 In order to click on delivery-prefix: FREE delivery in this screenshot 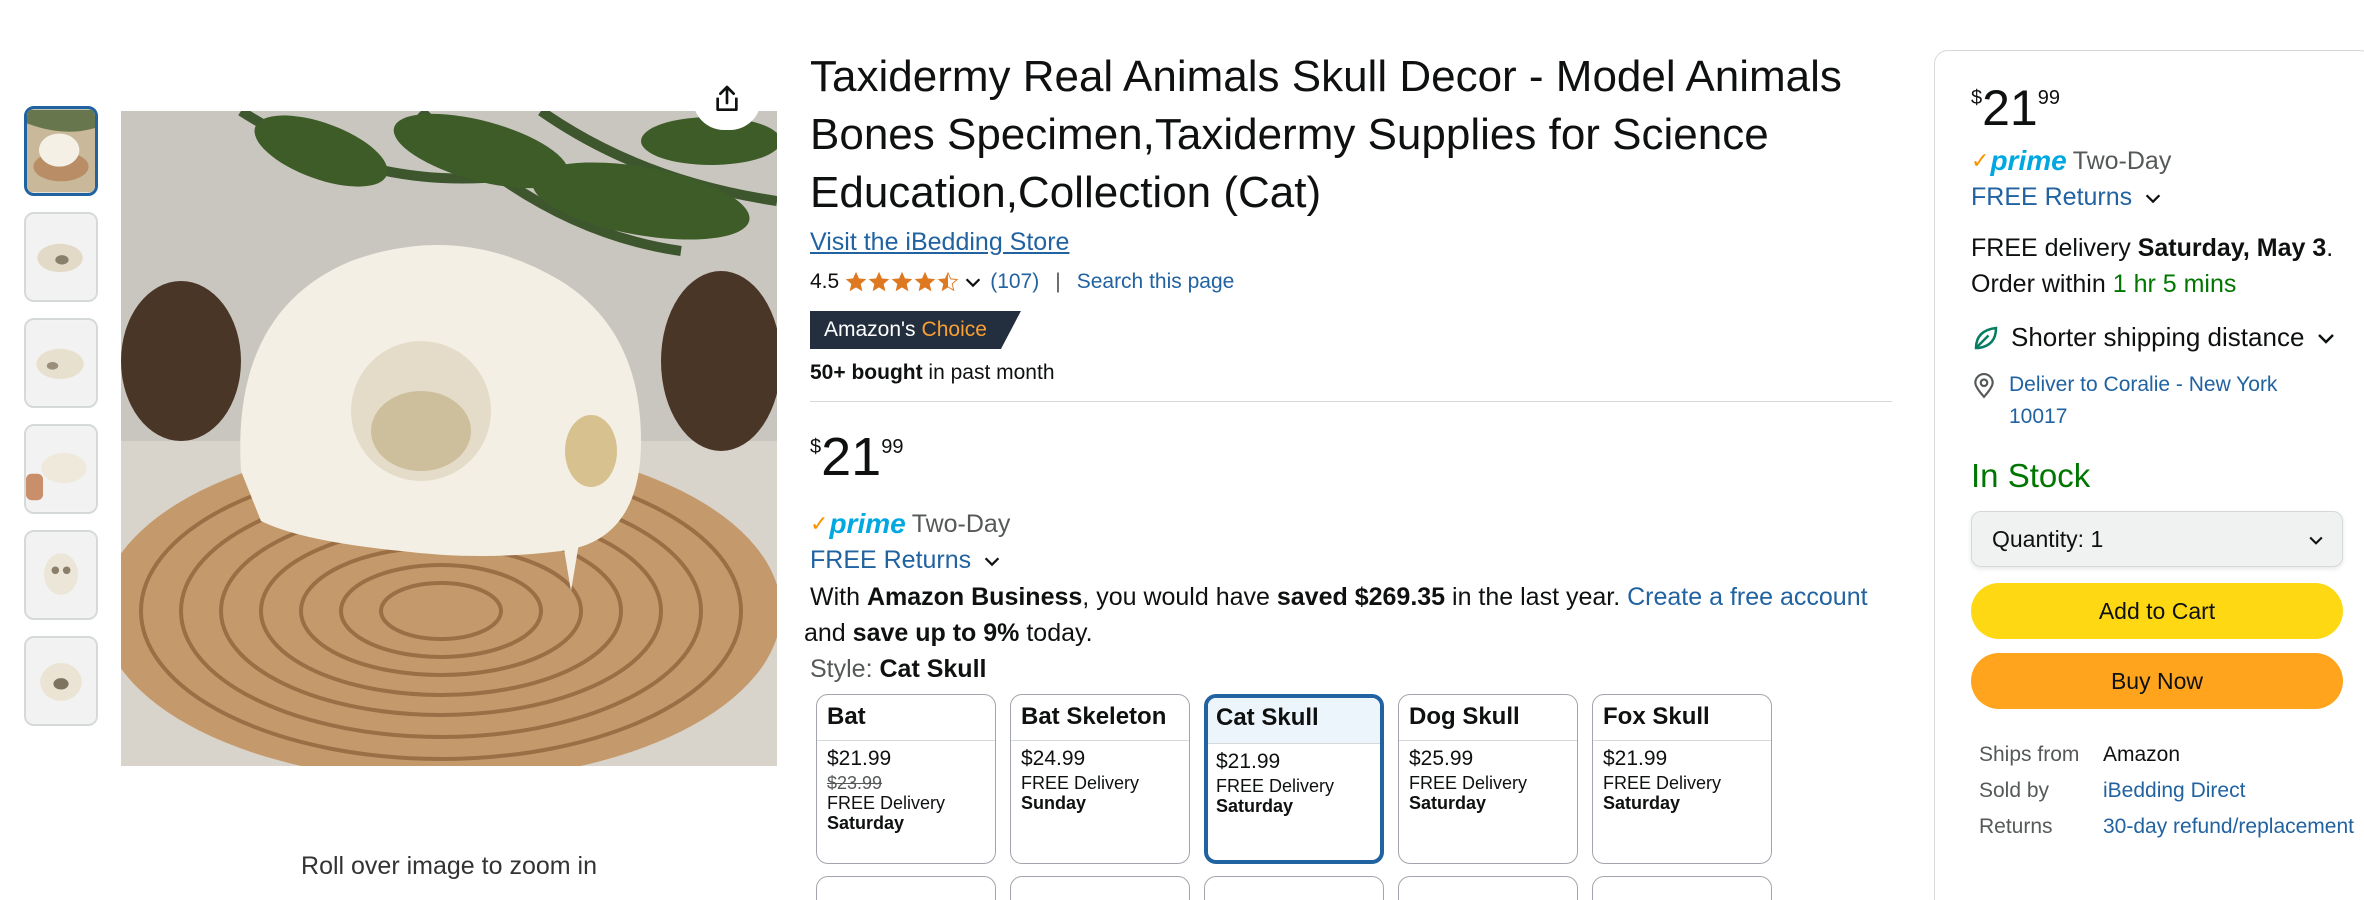, I will do `click(2054, 248)`.